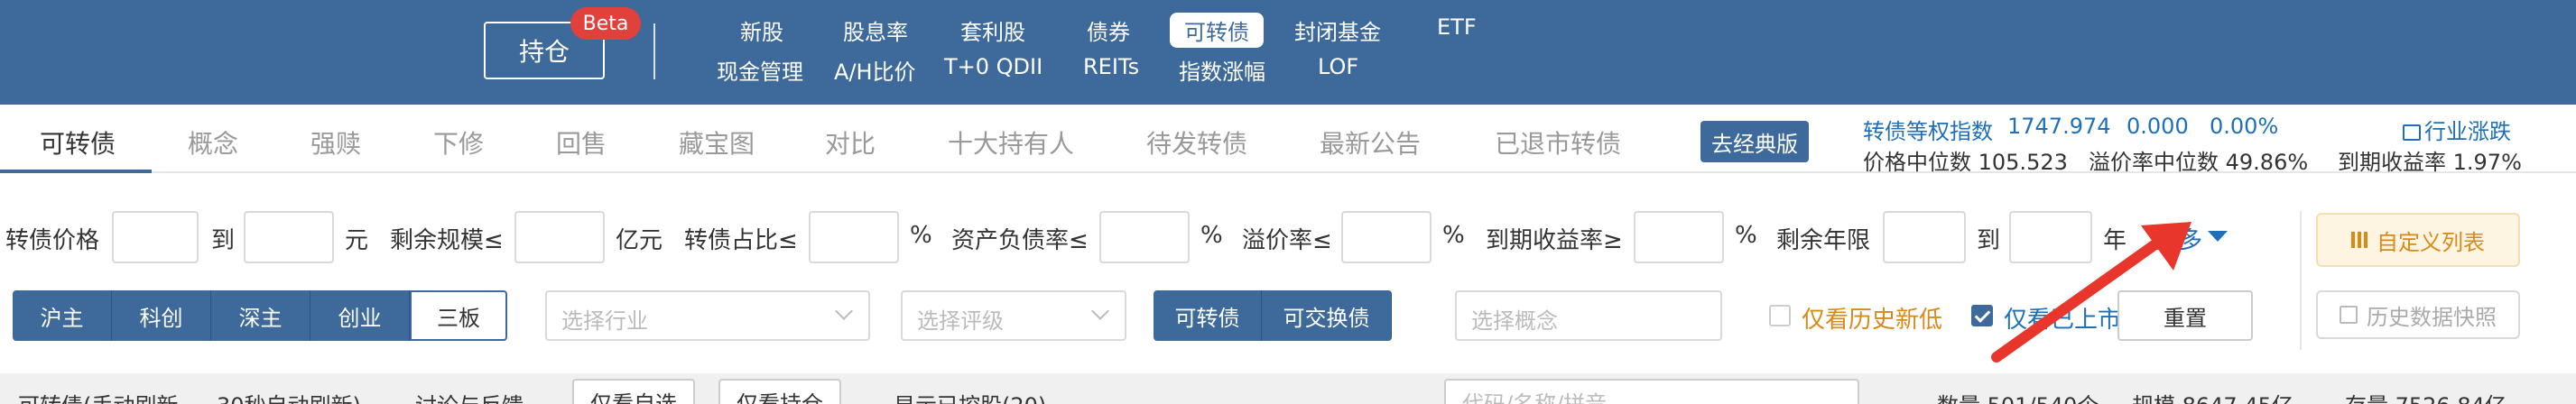 The width and height of the screenshot is (2576, 404). I want to click on stock-total-label: 存量 7526.84亿, so click(2426, 396).